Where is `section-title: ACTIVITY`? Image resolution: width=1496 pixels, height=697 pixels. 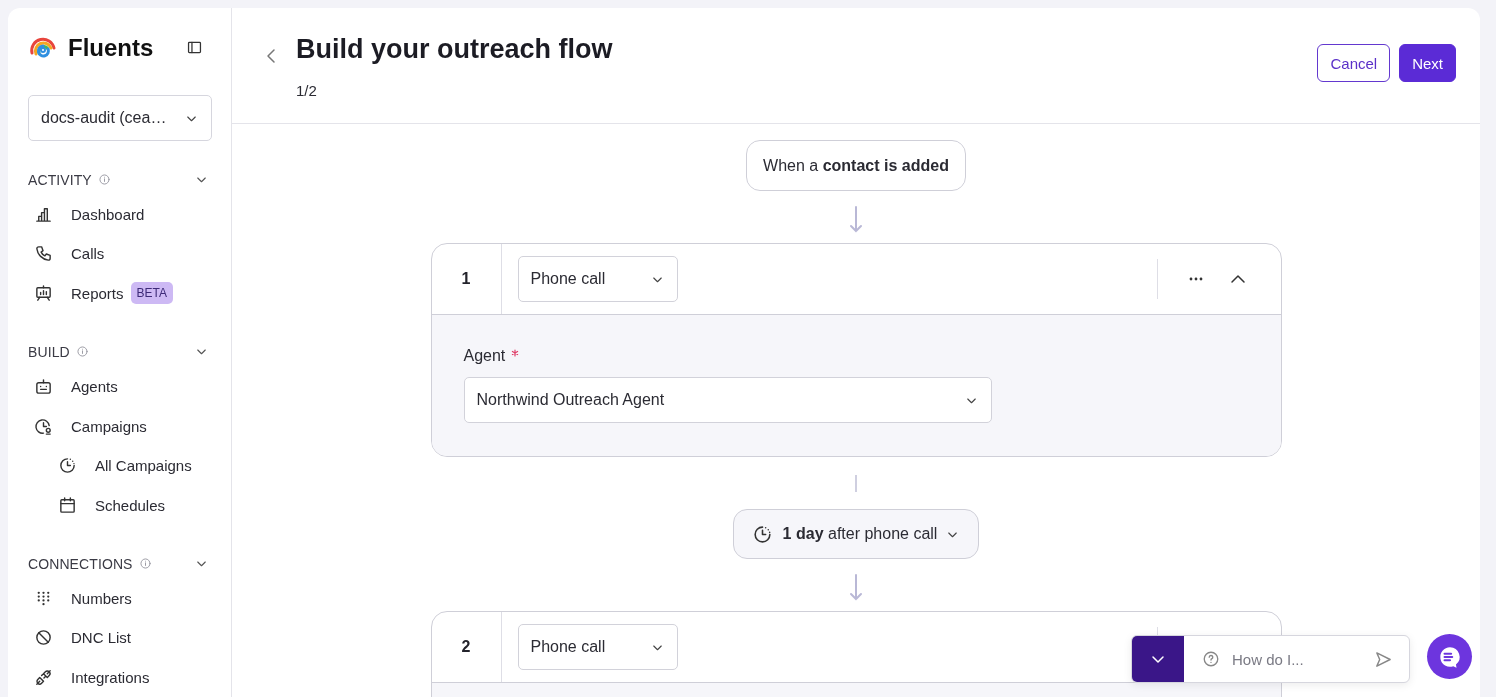 section-title: ACTIVITY is located at coordinates (60, 179).